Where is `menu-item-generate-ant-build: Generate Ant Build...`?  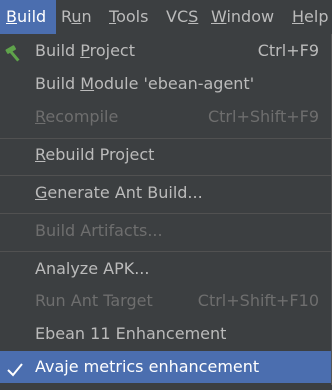 menu-item-generate-ant-build: Generate Ant Build... is located at coordinates (165, 193).